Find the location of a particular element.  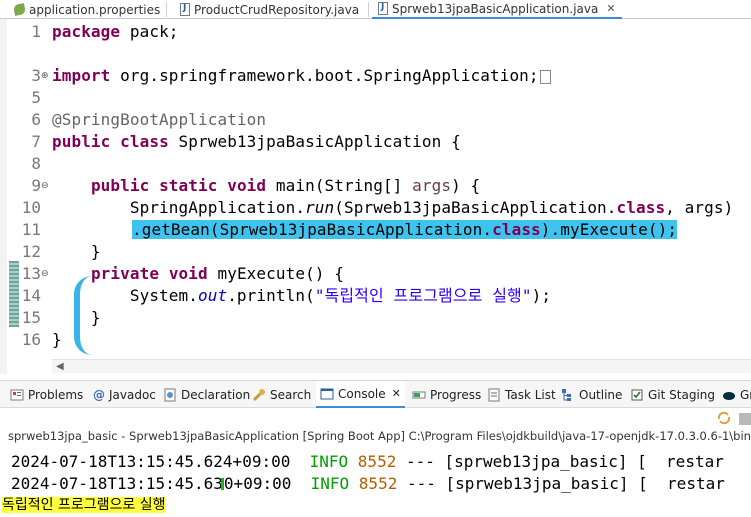

collapsed-imports-icon is located at coordinates (545, 76).